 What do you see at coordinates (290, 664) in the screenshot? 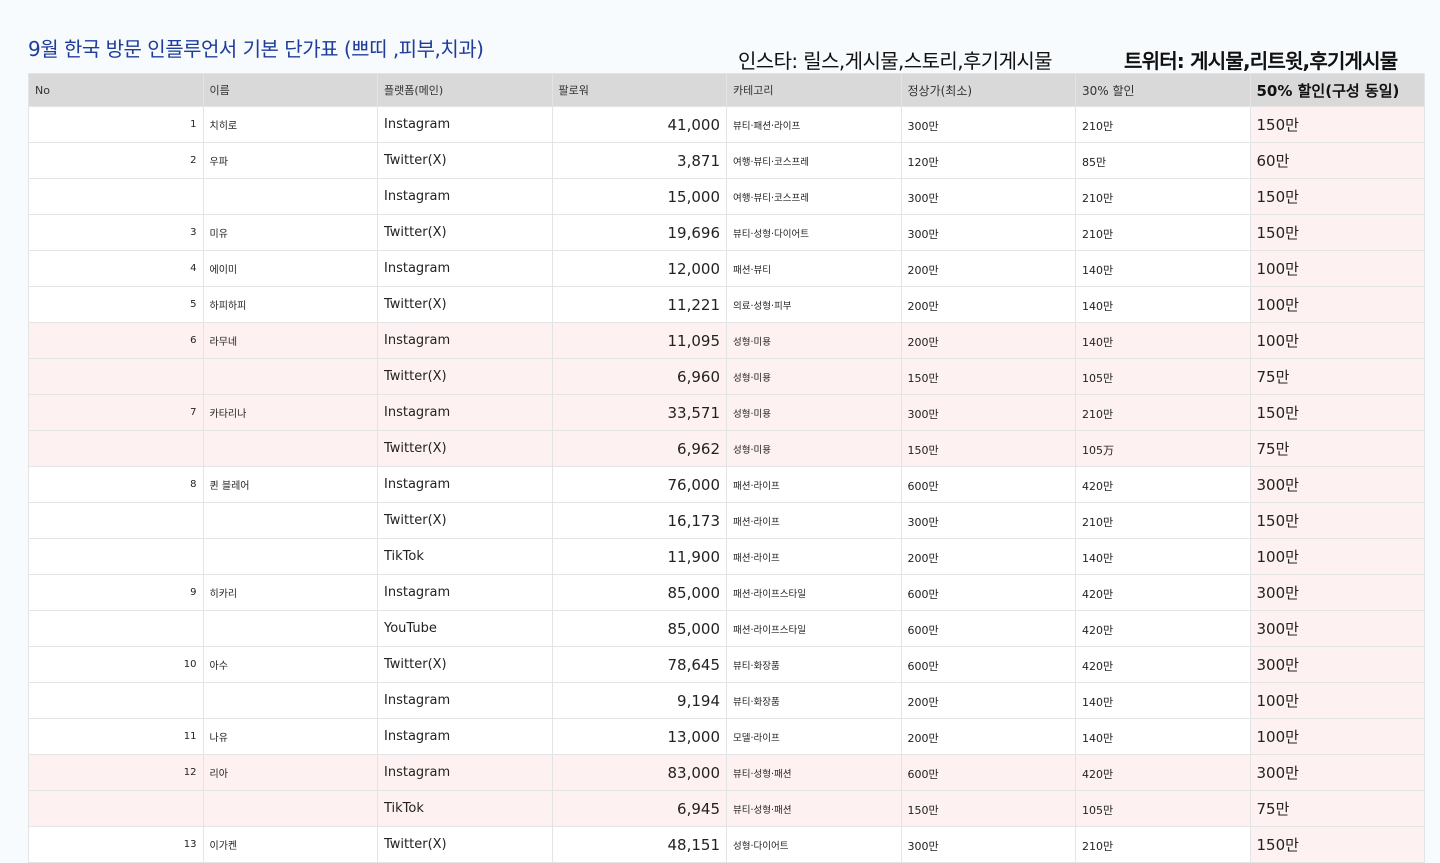
I see `cell-name: 아수` at bounding box center [290, 664].